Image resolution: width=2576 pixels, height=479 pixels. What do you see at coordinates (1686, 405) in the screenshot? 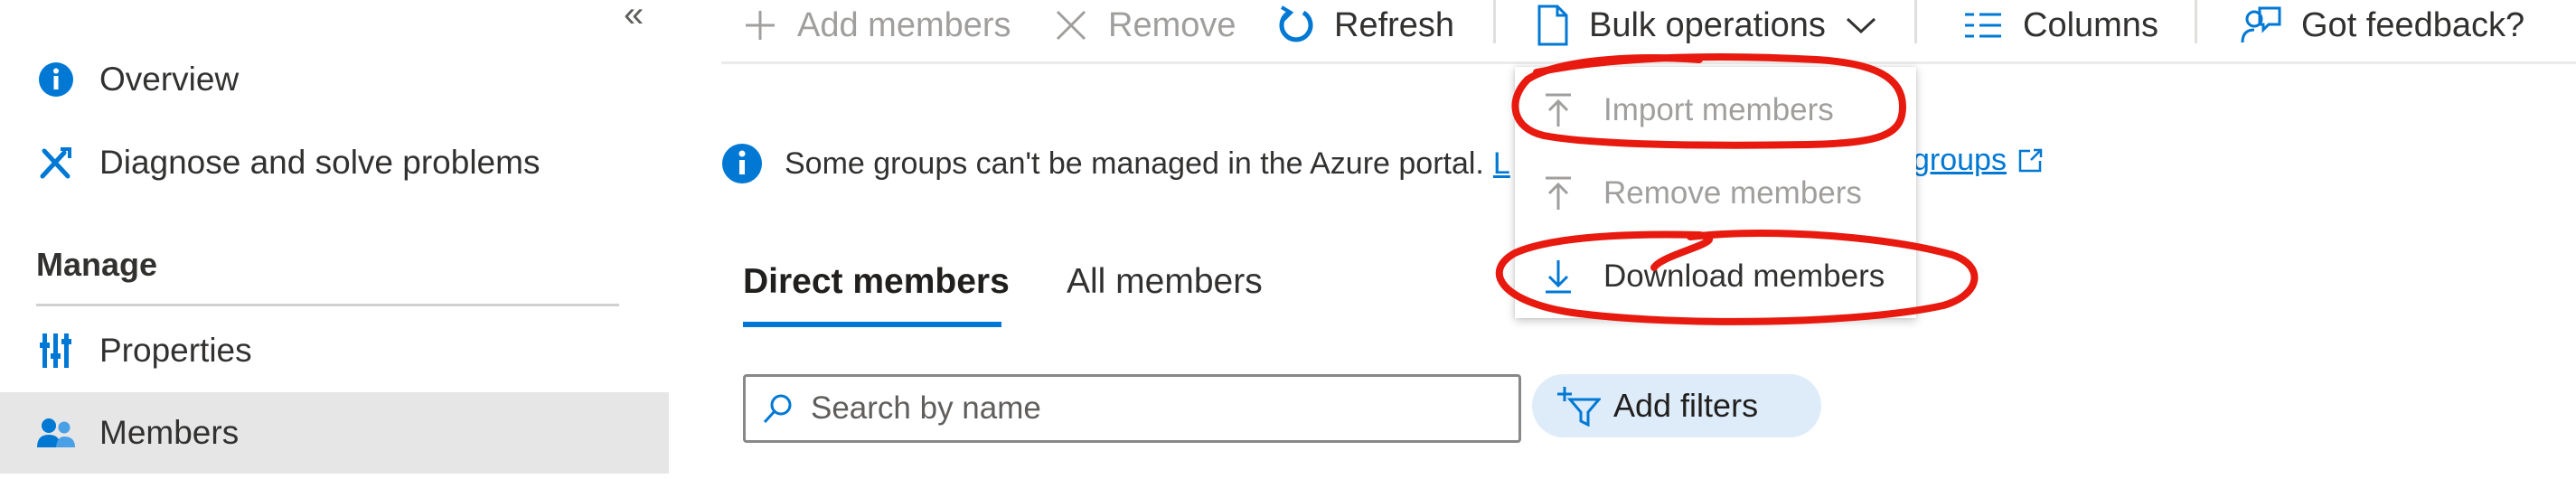
I see `add-filters-label: Add filters` at bounding box center [1686, 405].